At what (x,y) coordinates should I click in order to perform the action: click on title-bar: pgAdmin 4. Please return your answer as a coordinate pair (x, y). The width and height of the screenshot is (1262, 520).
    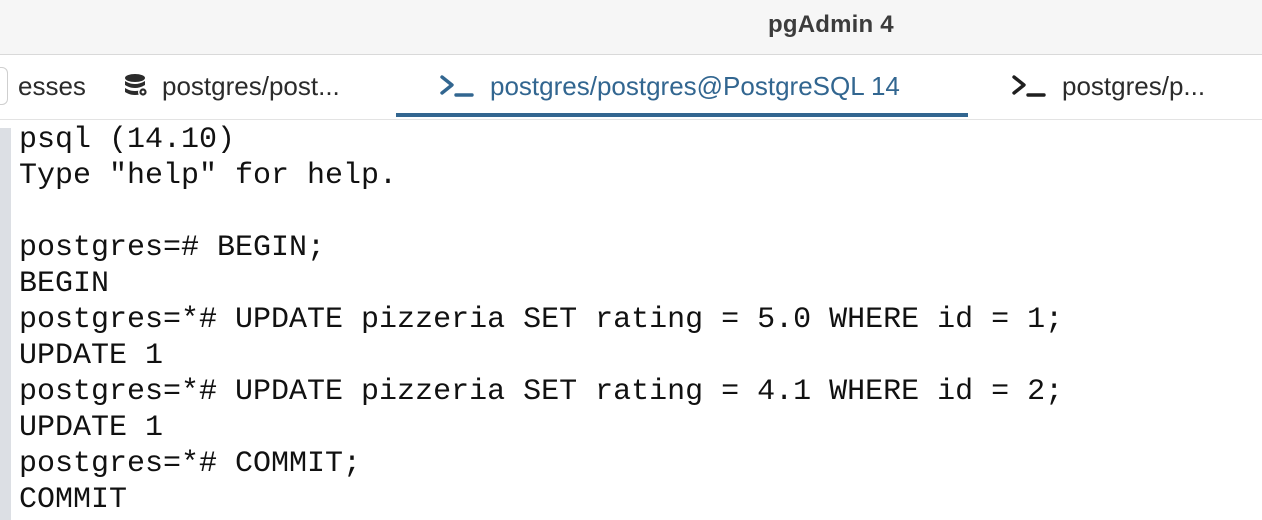
    Looking at the image, I should click on (631, 27).